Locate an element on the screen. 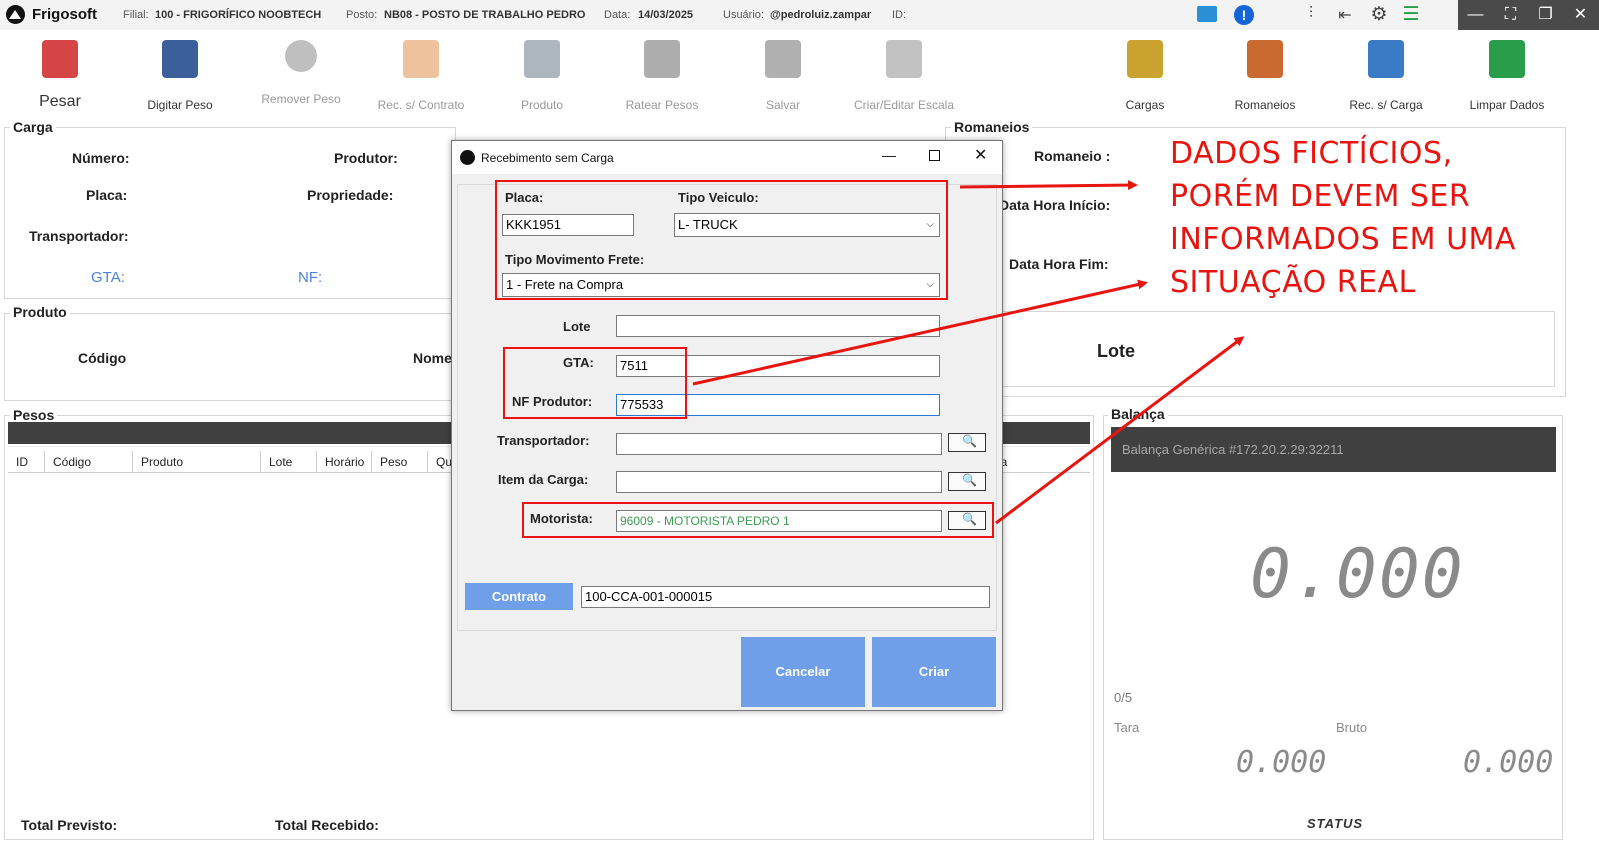  annotation-line: PORÉM DEVEM SER is located at coordinates (1320, 196).